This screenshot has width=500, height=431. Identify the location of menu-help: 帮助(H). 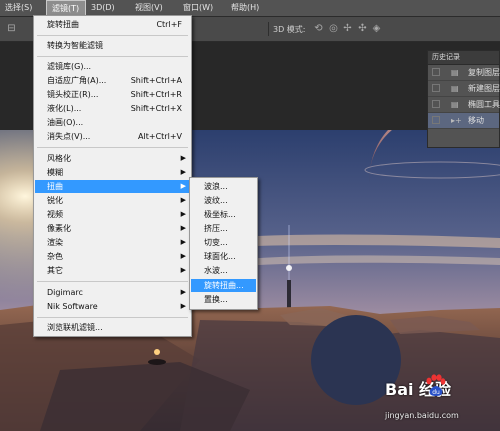
(251, 8).